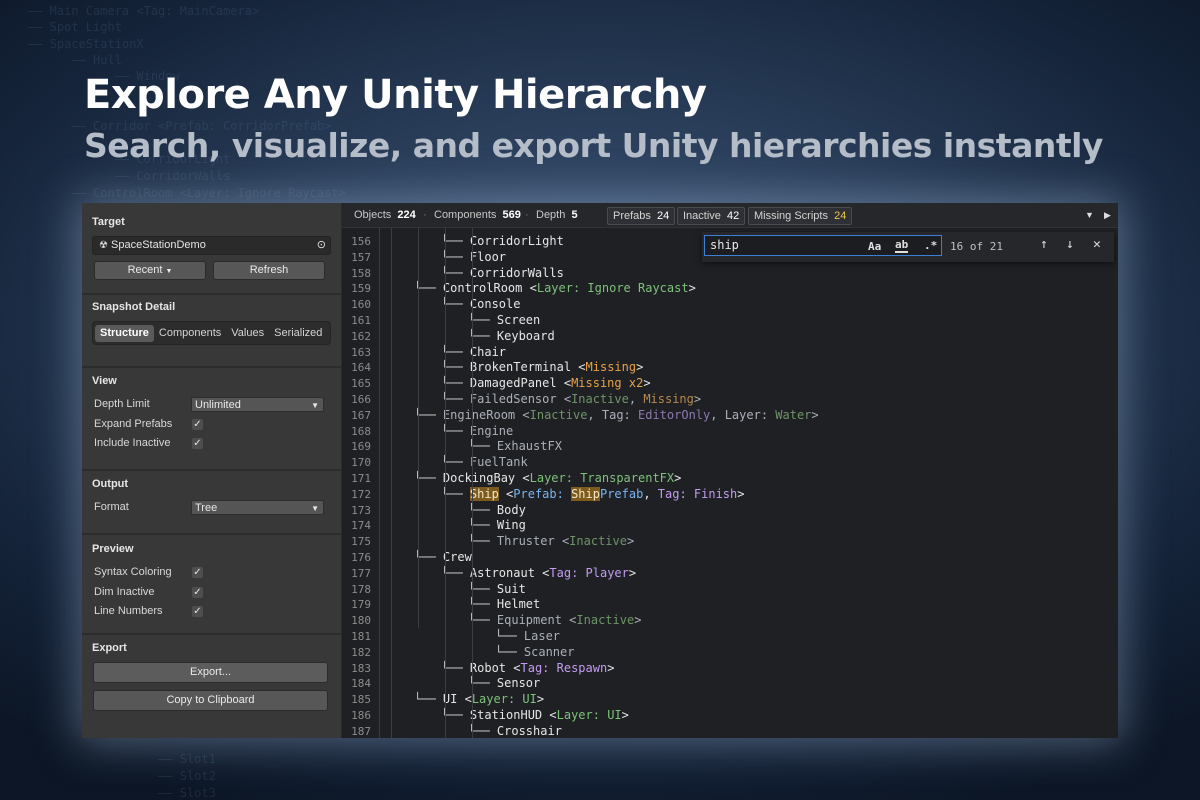 The width and height of the screenshot is (1200, 800). Describe the element at coordinates (506, 572) in the screenshot. I see `hierarchy-token: Astronaut` at that location.